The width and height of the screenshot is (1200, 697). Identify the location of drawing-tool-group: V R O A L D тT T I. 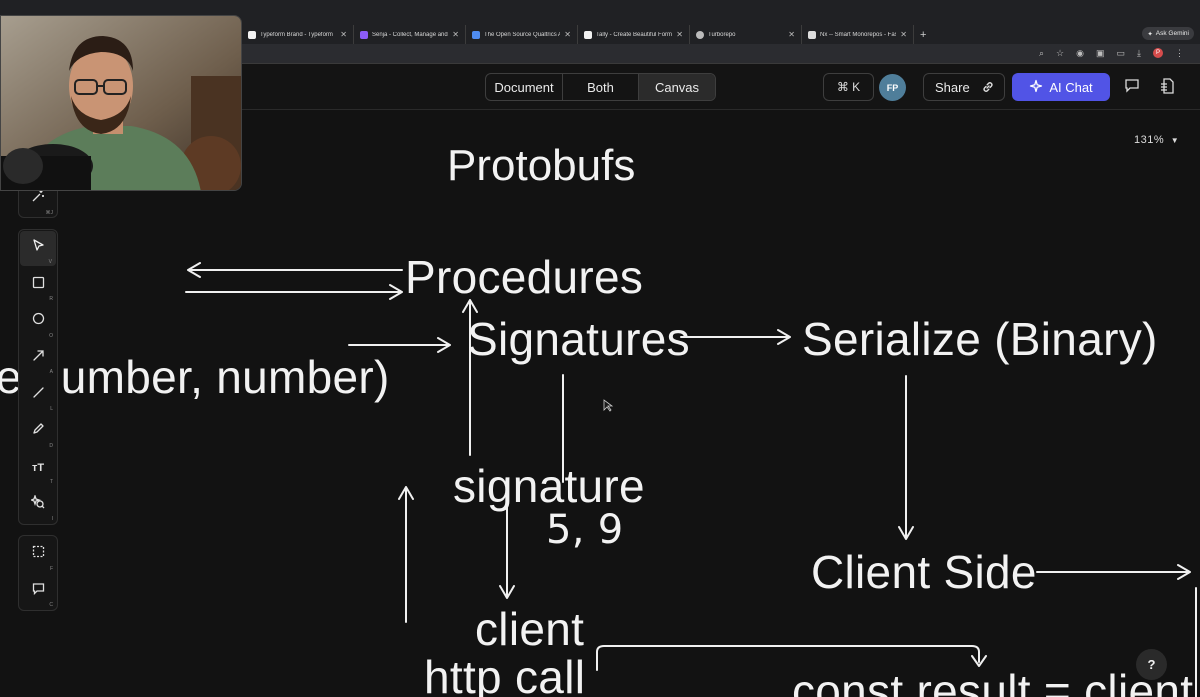
(38, 377).